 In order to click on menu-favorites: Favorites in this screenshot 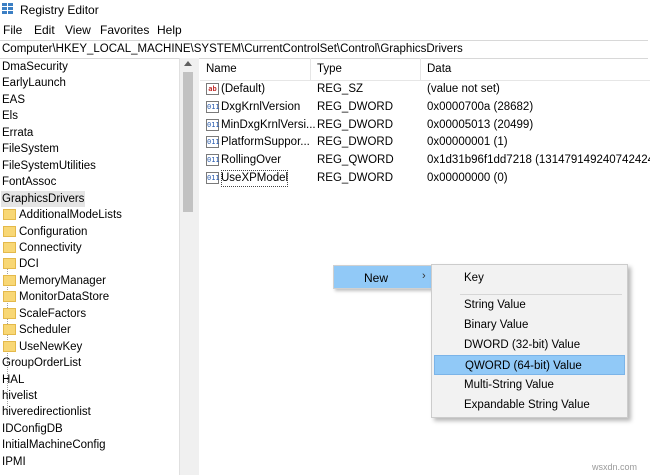, I will do `click(124, 30)`.